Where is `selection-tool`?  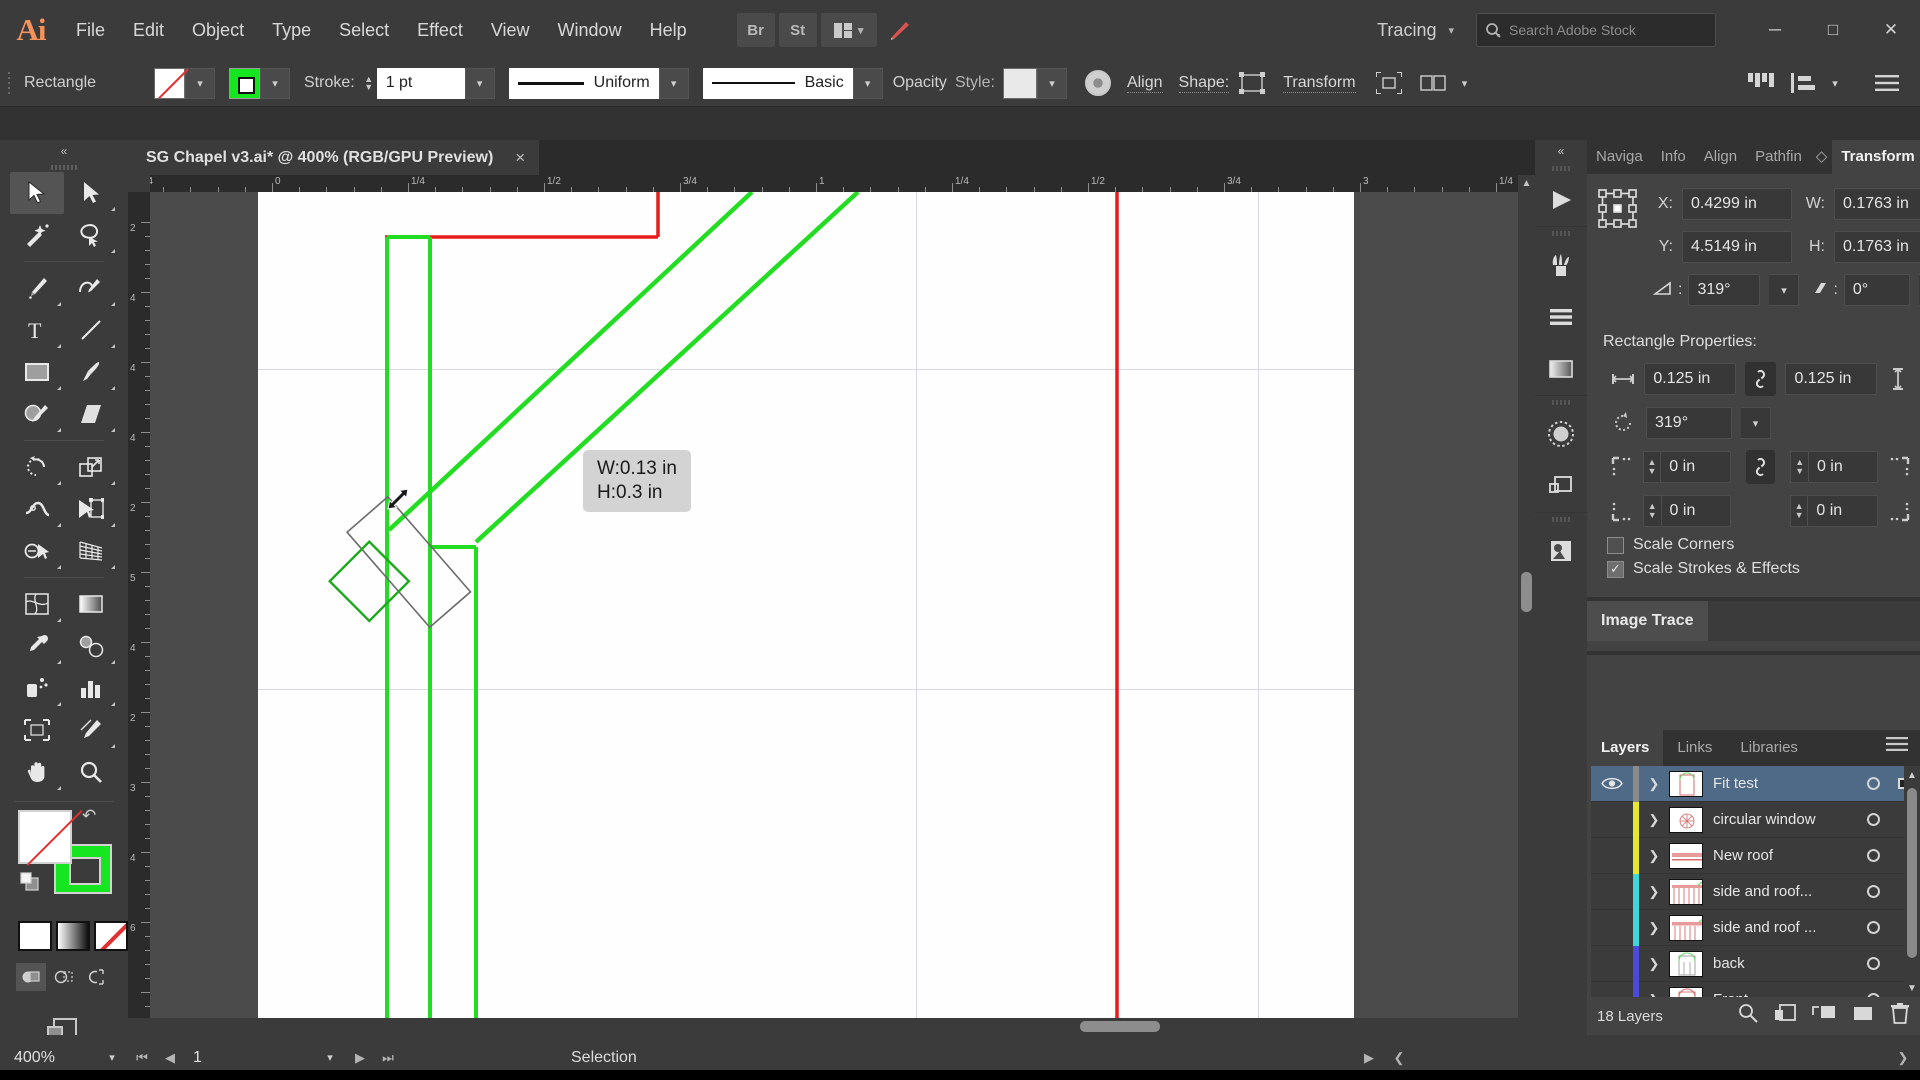 selection-tool is located at coordinates (37, 193).